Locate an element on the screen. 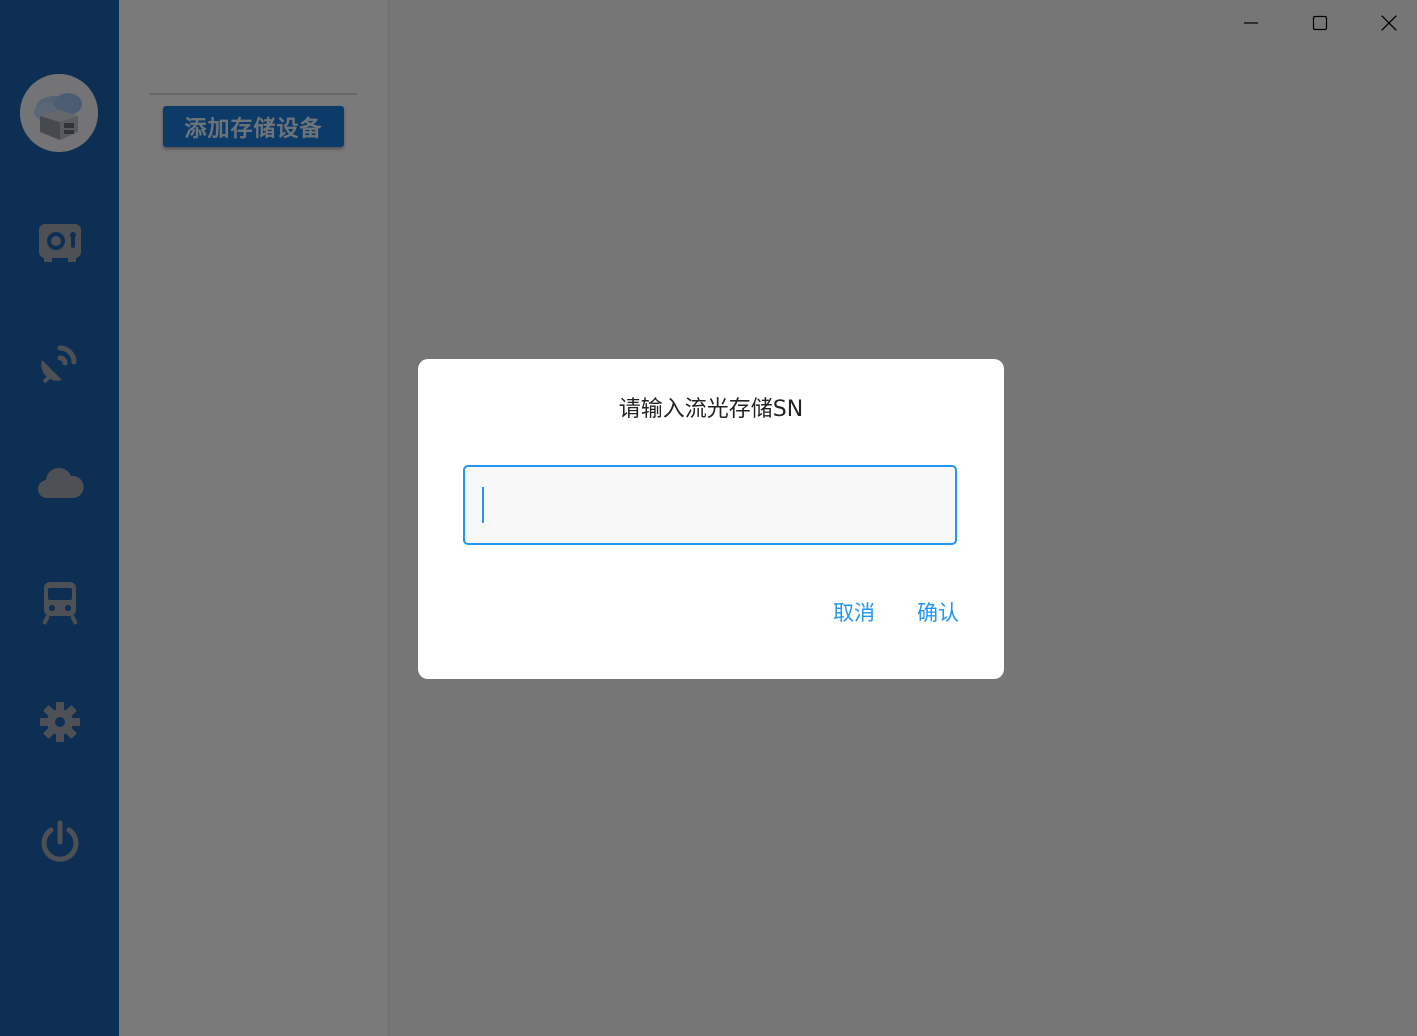 Image resolution: width=1417 pixels, height=1036 pixels. sn-input is located at coordinates (710, 505).